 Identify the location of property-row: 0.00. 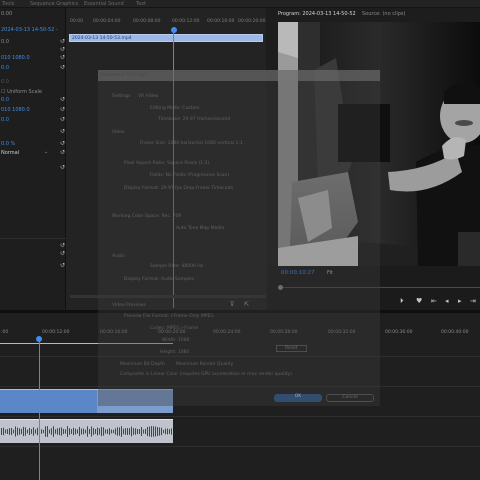
(33, 14).